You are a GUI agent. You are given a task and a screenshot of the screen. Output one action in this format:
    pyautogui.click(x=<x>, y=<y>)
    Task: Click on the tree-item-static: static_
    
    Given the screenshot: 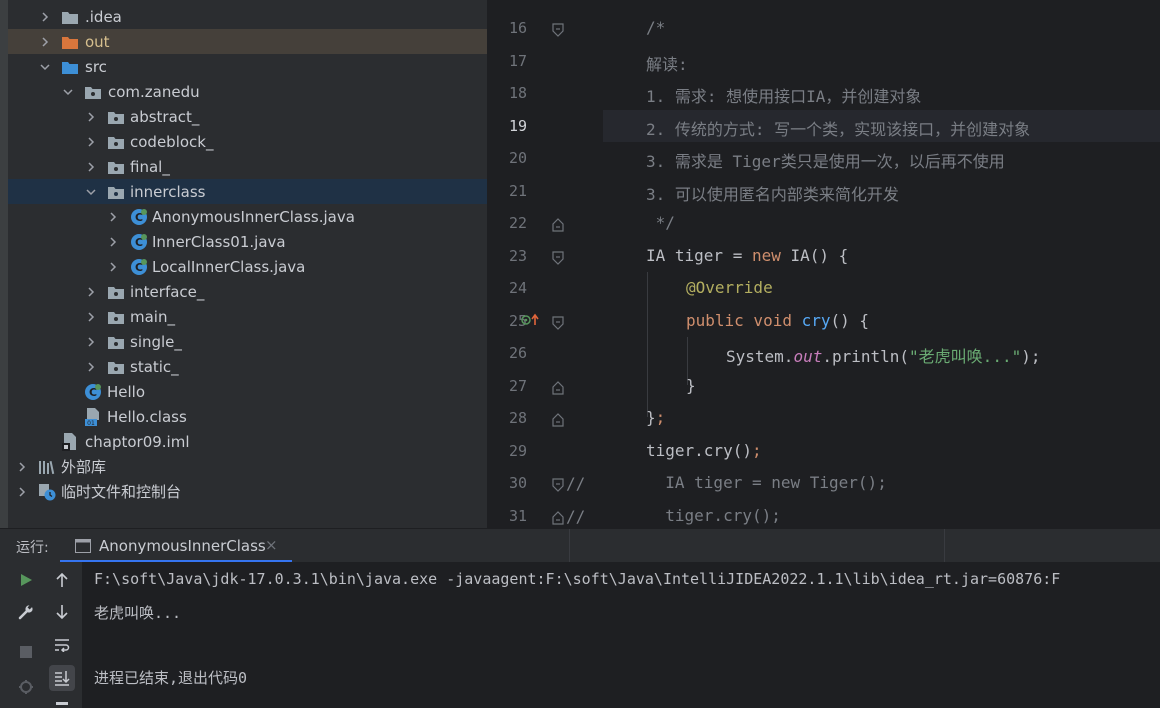 What is the action you would take?
    pyautogui.click(x=247, y=366)
    